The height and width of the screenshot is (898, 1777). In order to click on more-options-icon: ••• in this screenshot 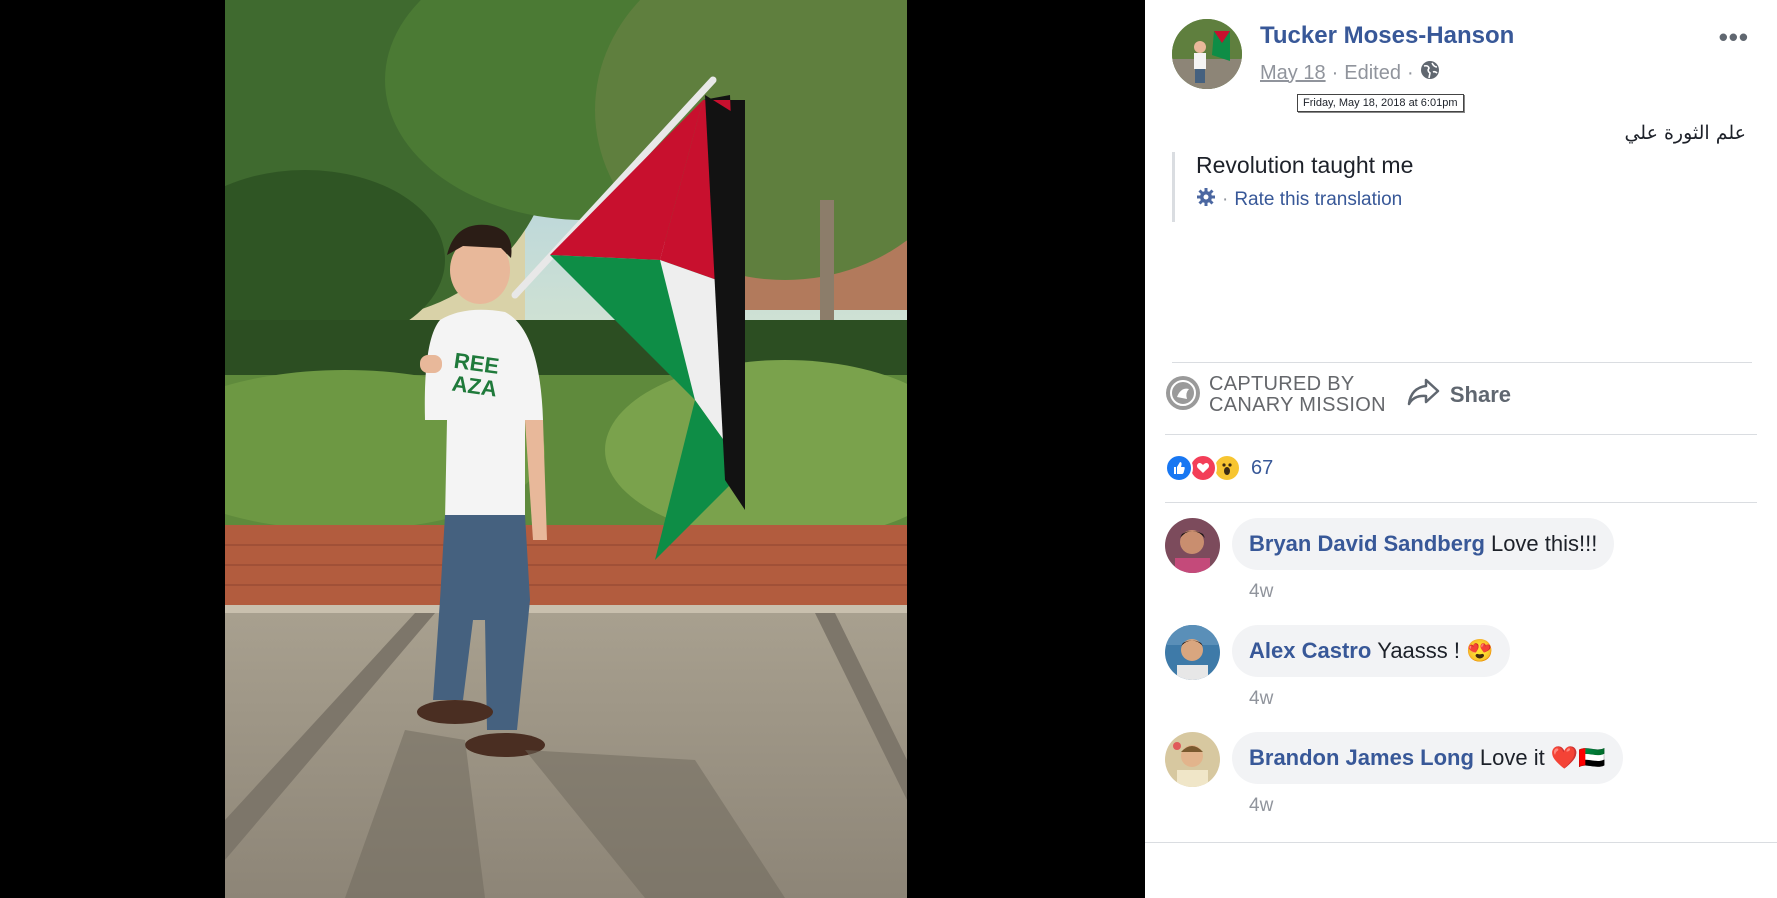, I will do `click(1734, 37)`.